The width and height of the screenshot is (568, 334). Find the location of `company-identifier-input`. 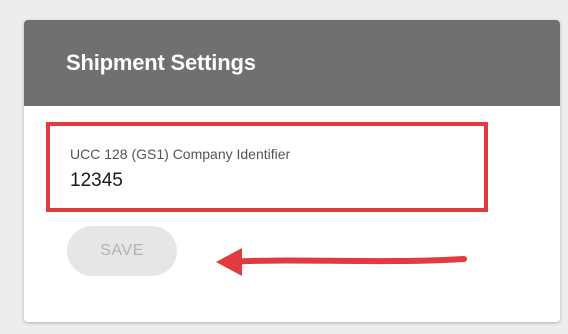

company-identifier-input is located at coordinates (250, 181).